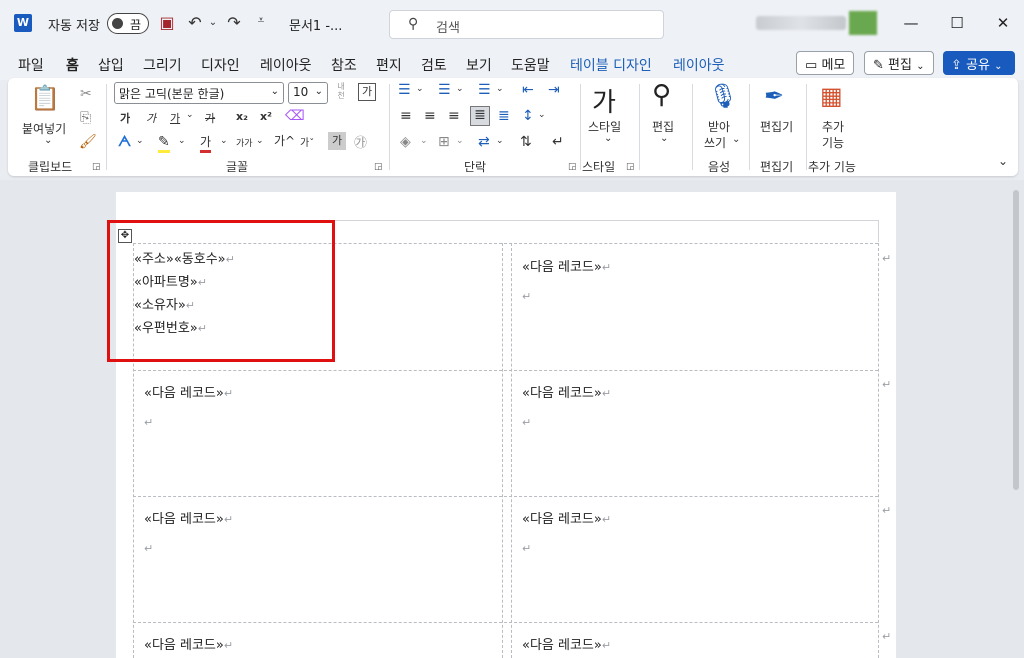 This screenshot has height=658, width=1024. Describe the element at coordinates (337, 141) in the screenshot. I see `character-shading-button: 가` at that location.